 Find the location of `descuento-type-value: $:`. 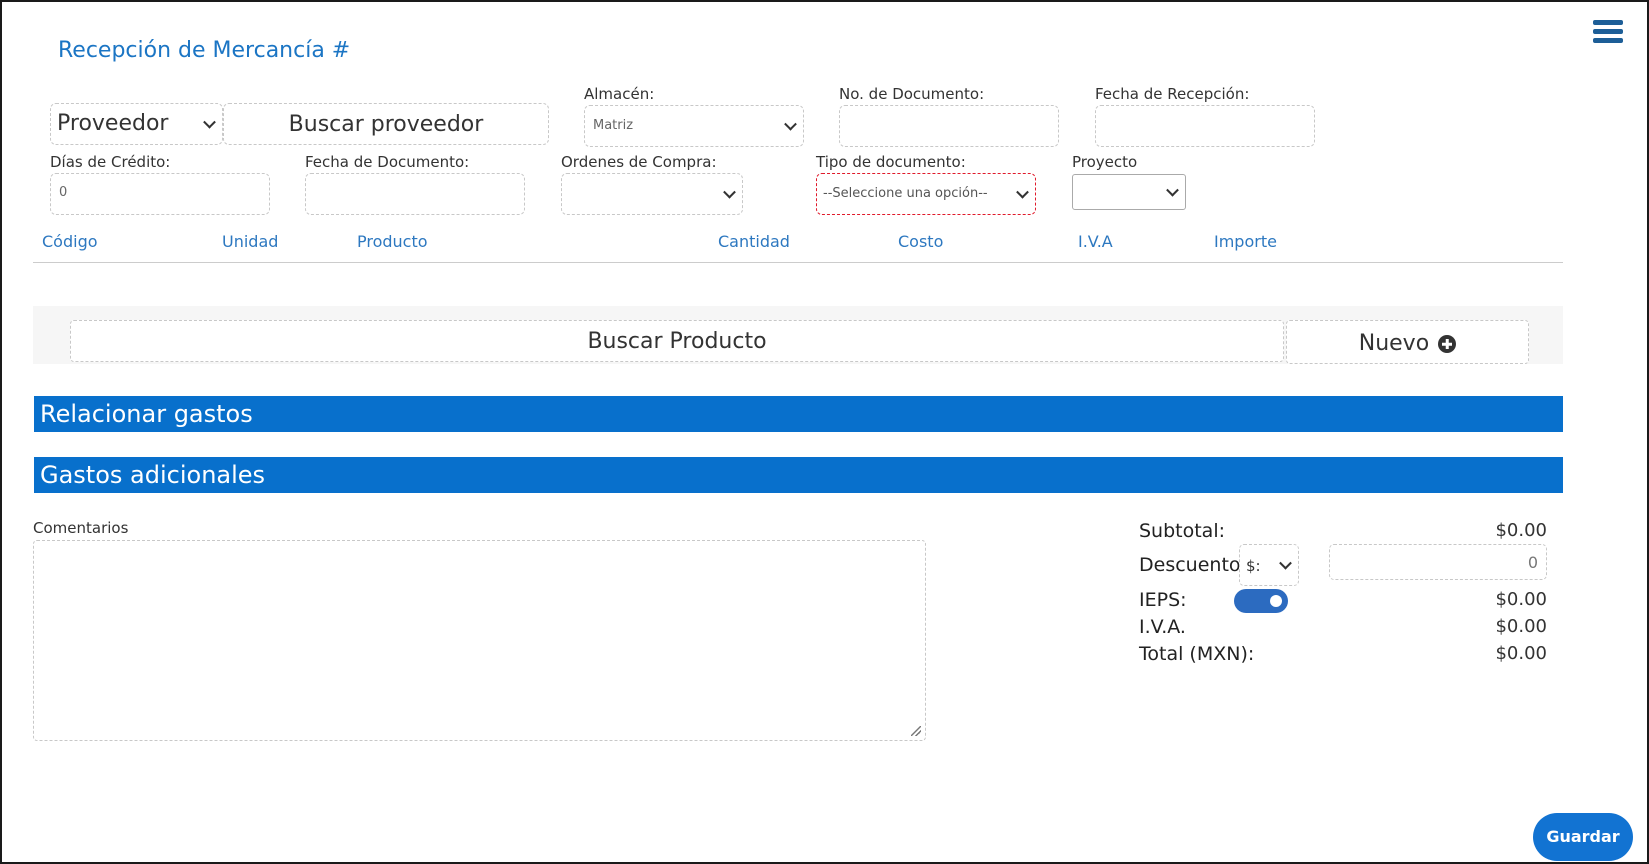

descuento-type-value: $: is located at coordinates (1253, 566).